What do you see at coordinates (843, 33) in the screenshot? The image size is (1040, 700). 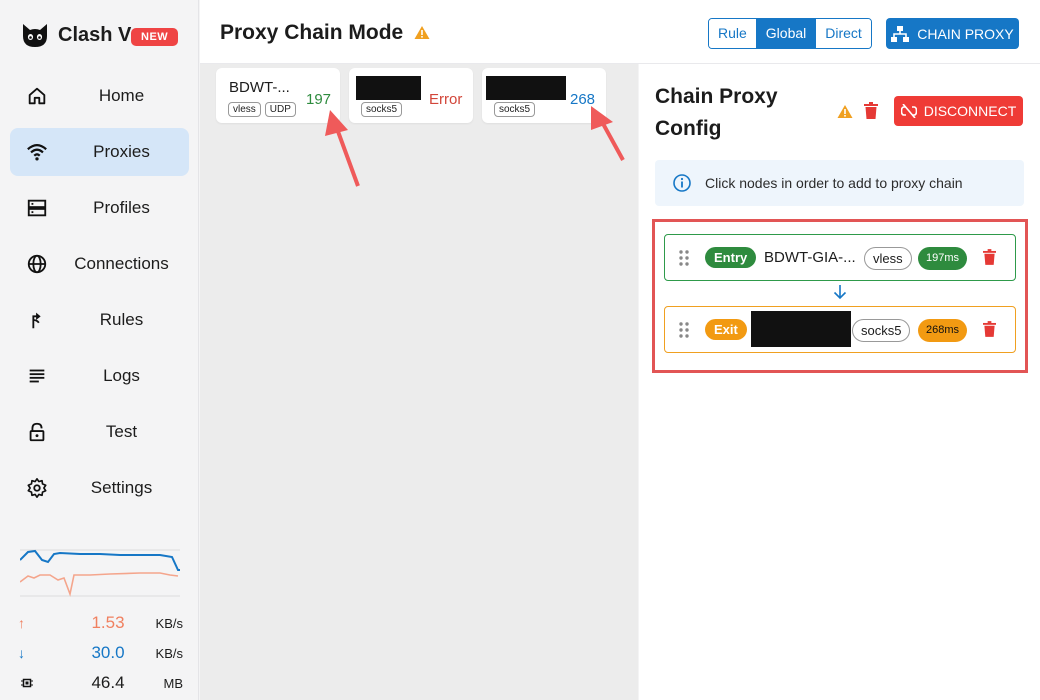 I see `mode-direct-button: Direct` at bounding box center [843, 33].